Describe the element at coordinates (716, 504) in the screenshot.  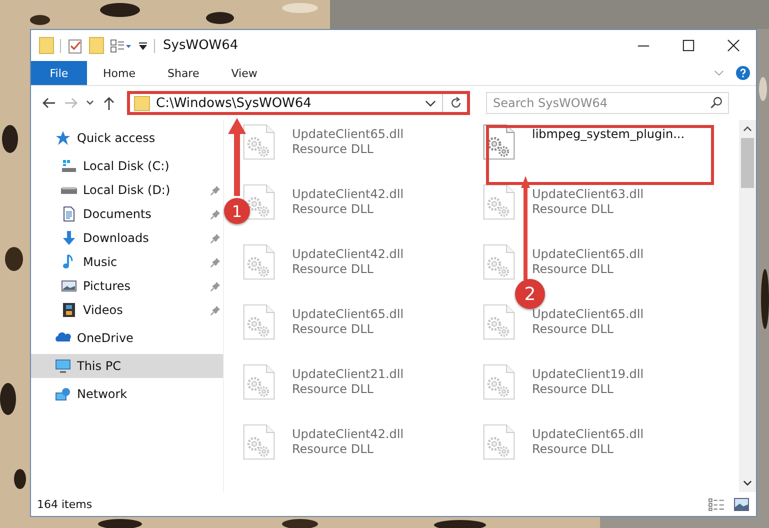
I see `details-view-icon` at that location.